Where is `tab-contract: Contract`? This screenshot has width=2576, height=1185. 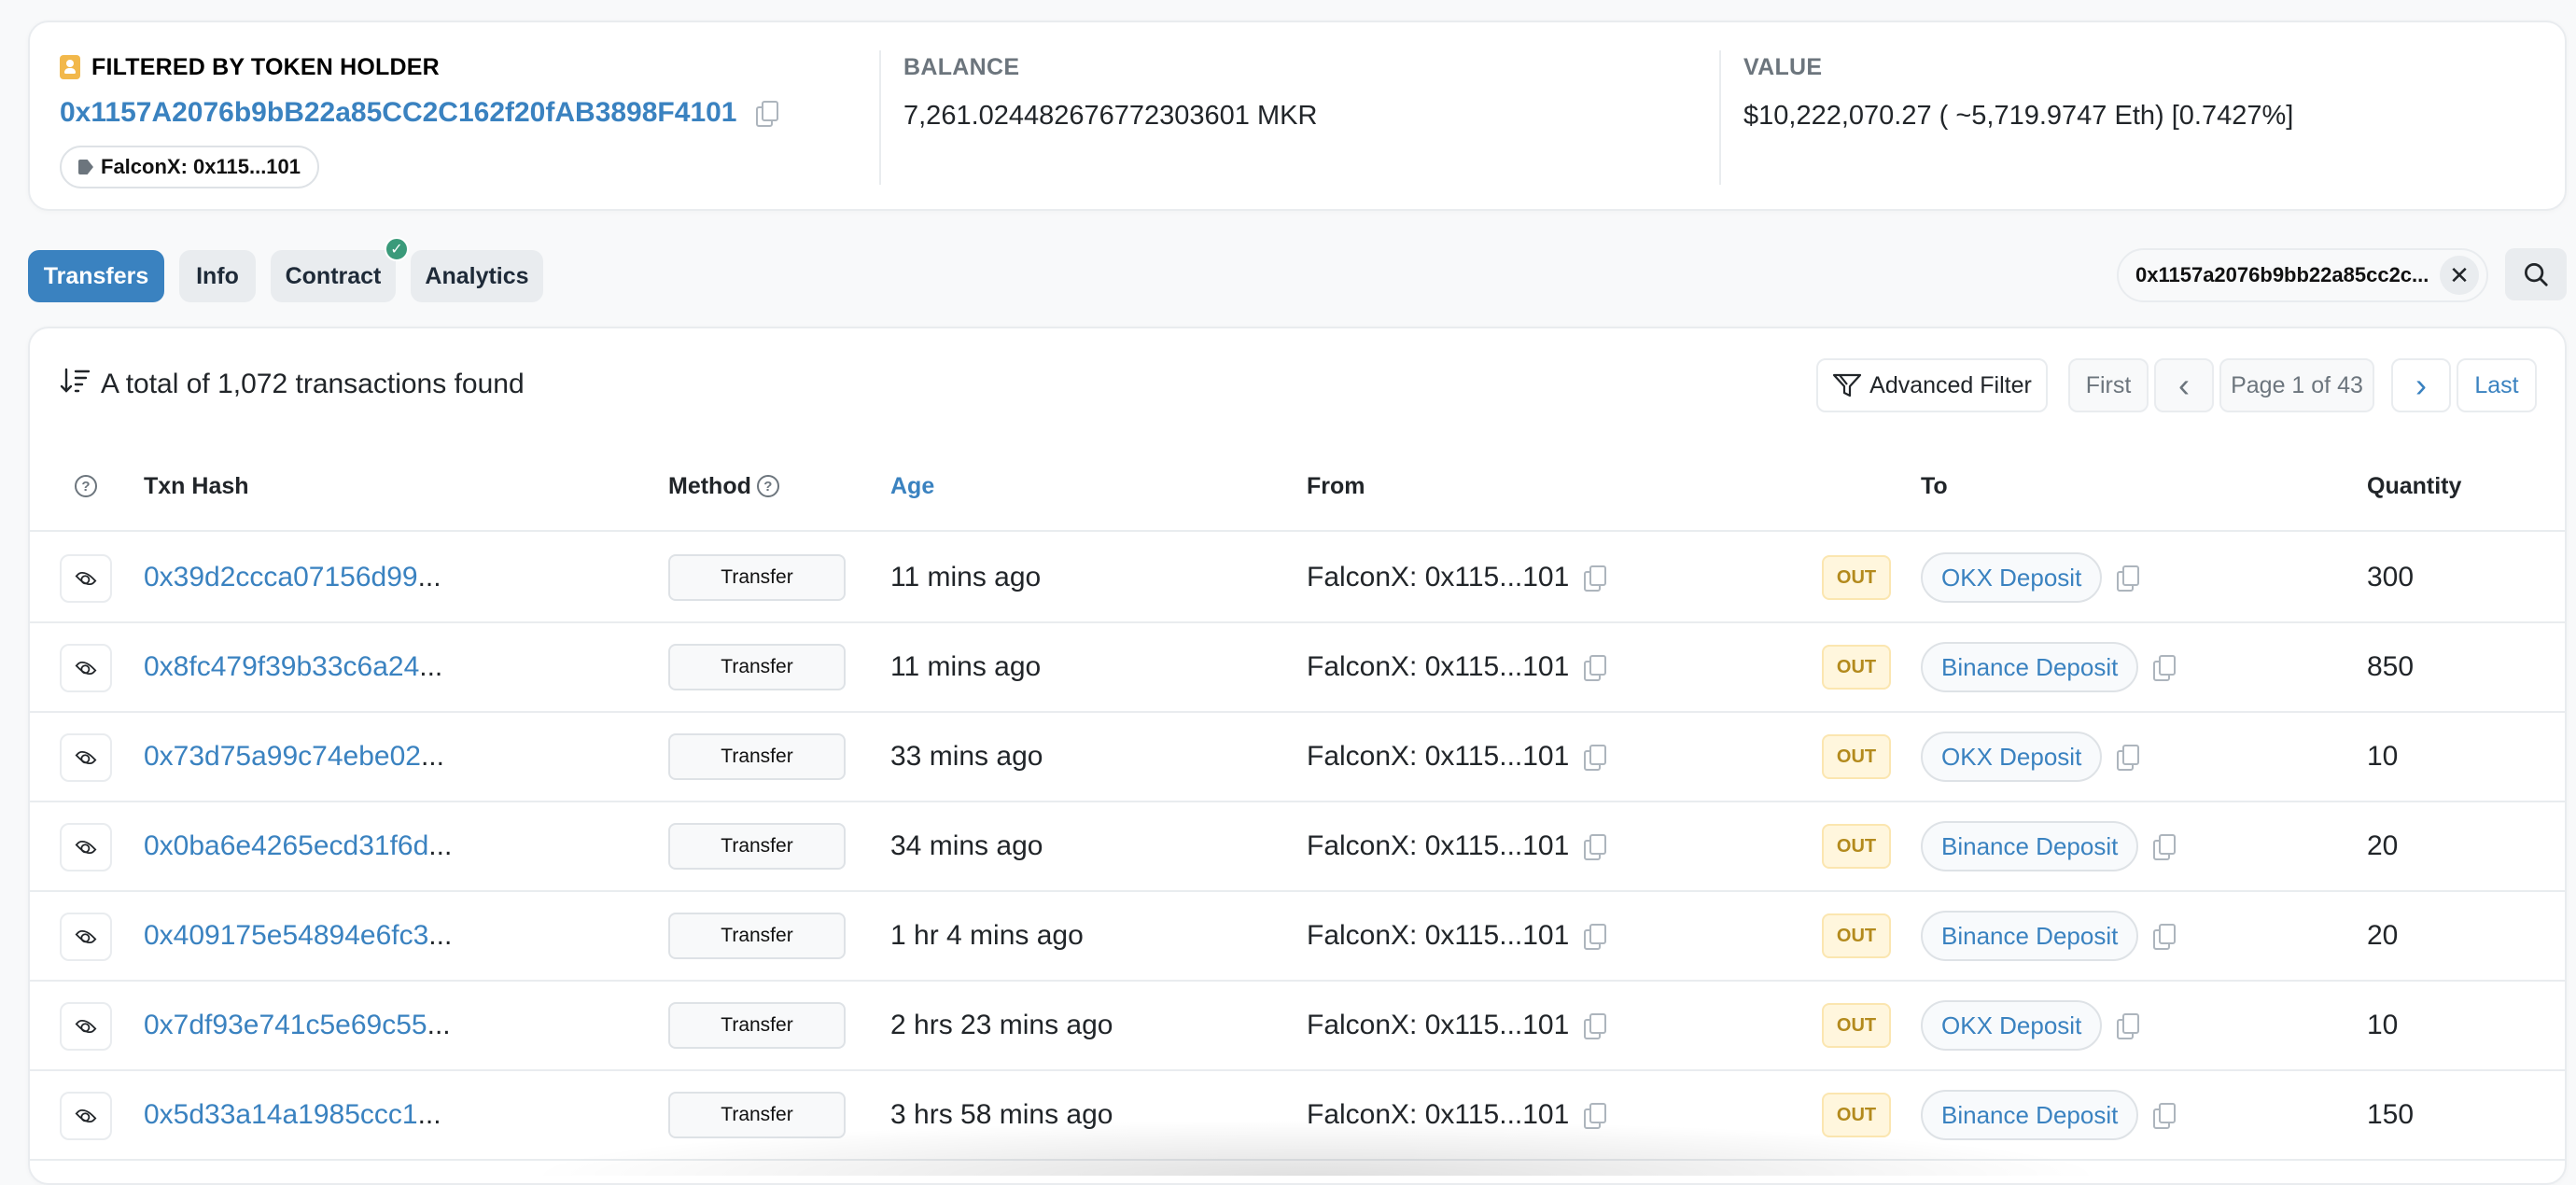 tab-contract: Contract is located at coordinates (333, 276).